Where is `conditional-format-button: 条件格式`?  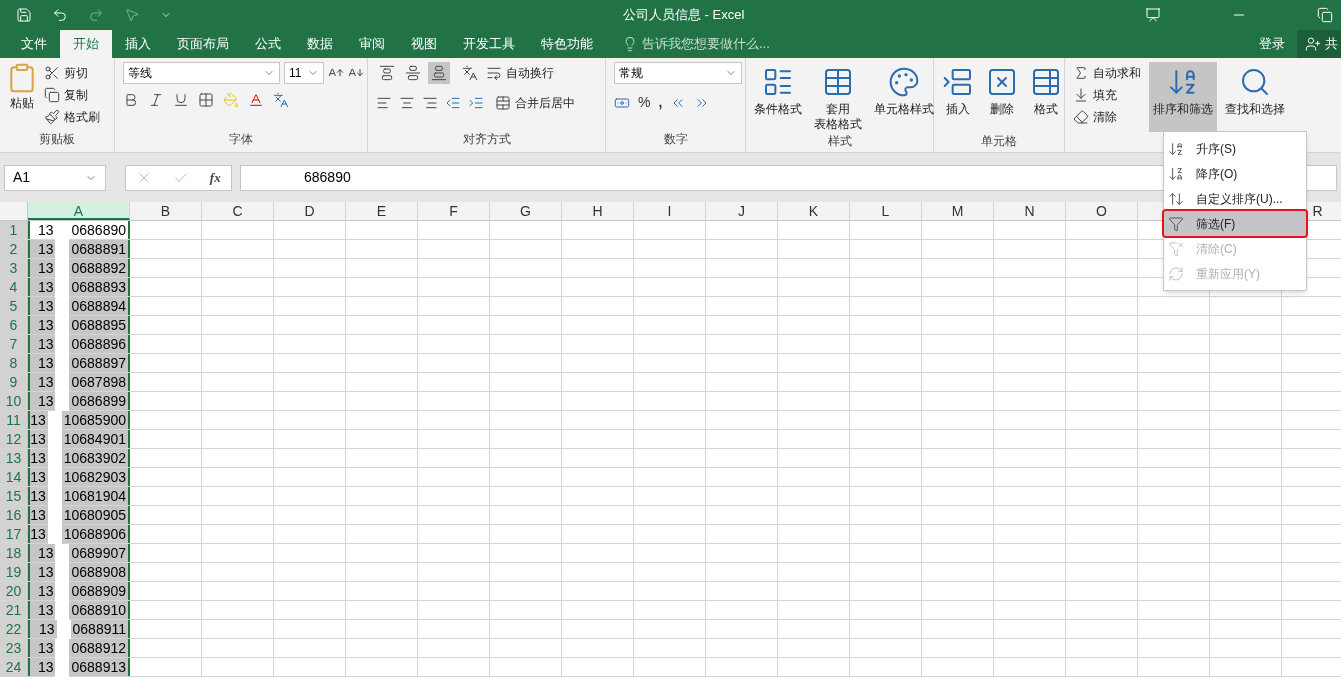
conditional-format-button: 条件格式 is located at coordinates (778, 97).